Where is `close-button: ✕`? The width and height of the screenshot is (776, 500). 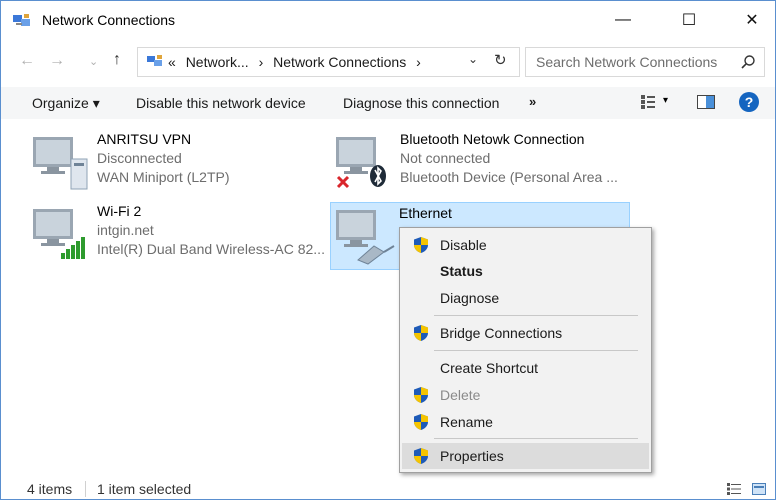
close-button: ✕ is located at coordinates (752, 20).